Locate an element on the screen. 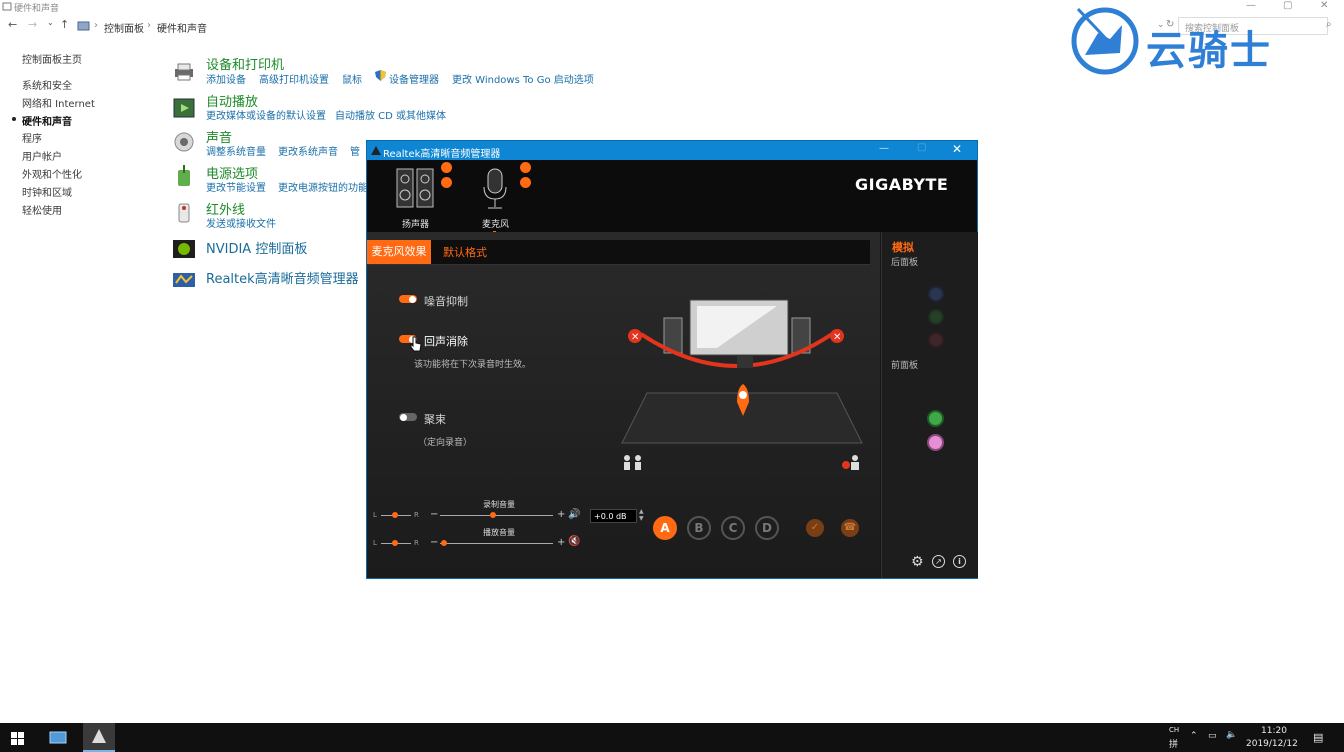 This screenshot has height=752, width=1344. realtek-minimize-button: — is located at coordinates (884, 148).